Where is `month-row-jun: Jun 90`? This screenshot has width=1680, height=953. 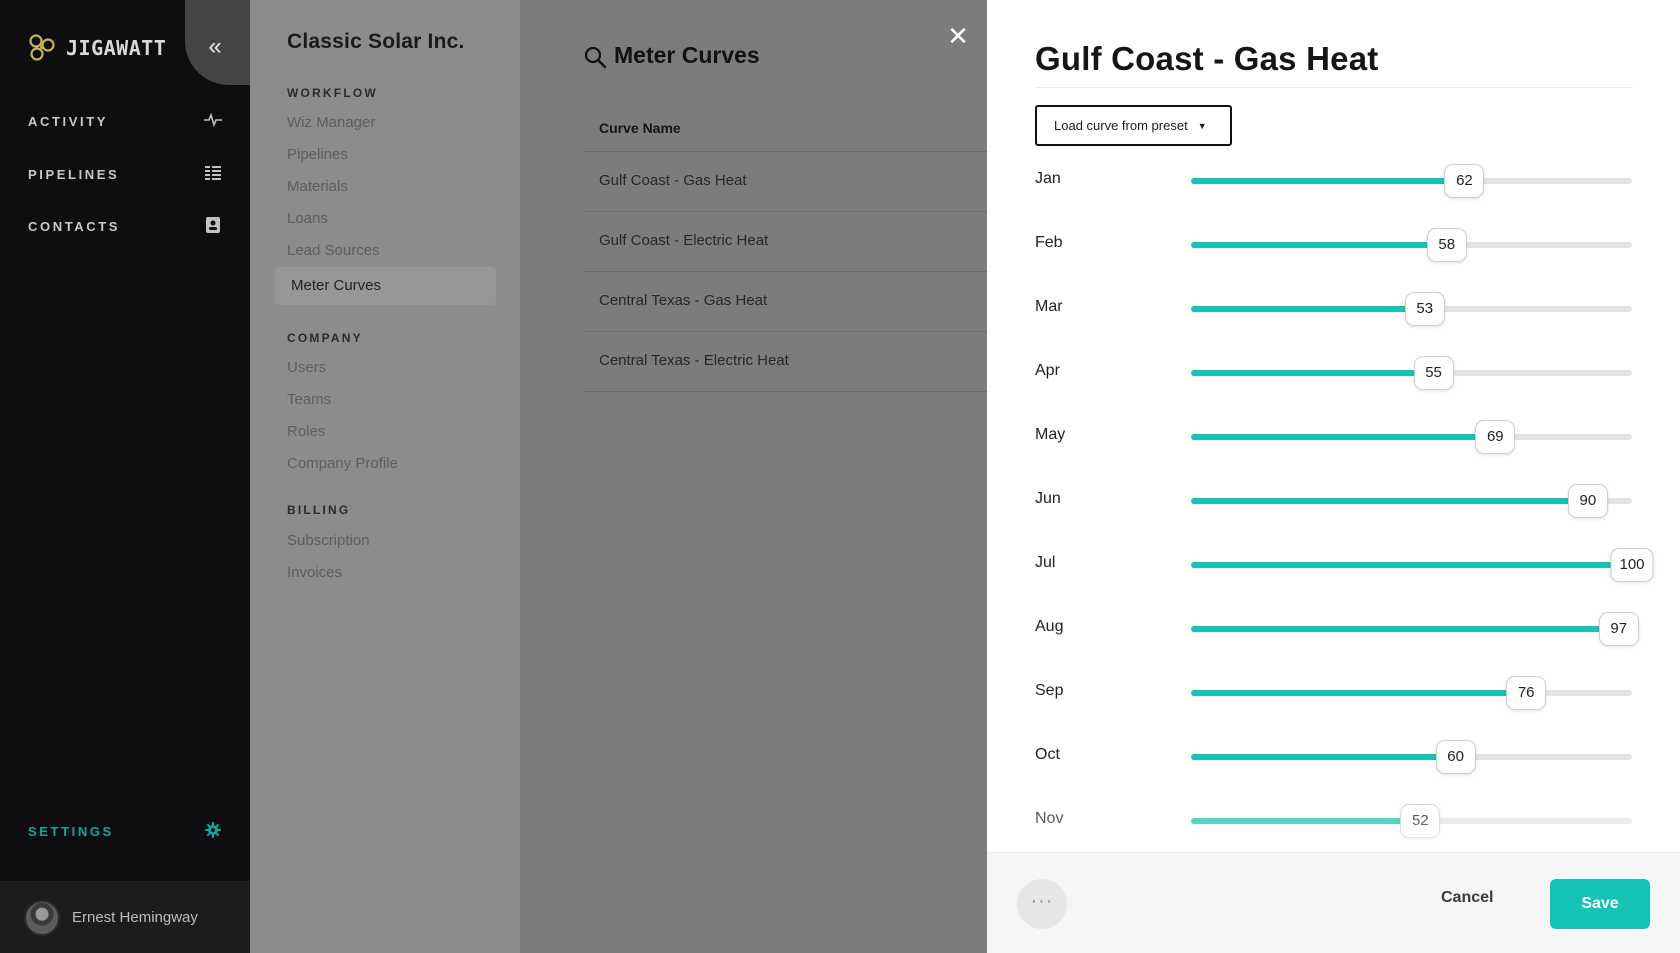
month-row-jun: Jun 90 is located at coordinates (1333, 500).